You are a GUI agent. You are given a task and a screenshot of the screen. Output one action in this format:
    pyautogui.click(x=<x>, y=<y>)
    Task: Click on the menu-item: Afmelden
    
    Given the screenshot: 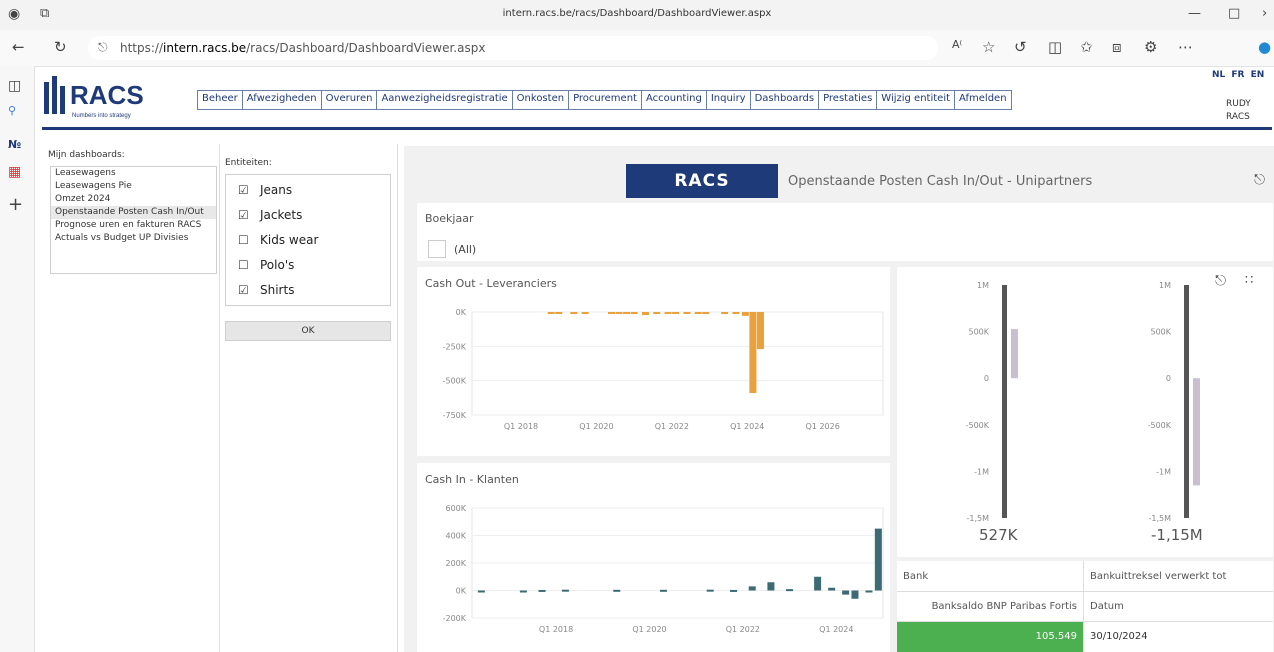 What is the action you would take?
    pyautogui.click(x=983, y=100)
    